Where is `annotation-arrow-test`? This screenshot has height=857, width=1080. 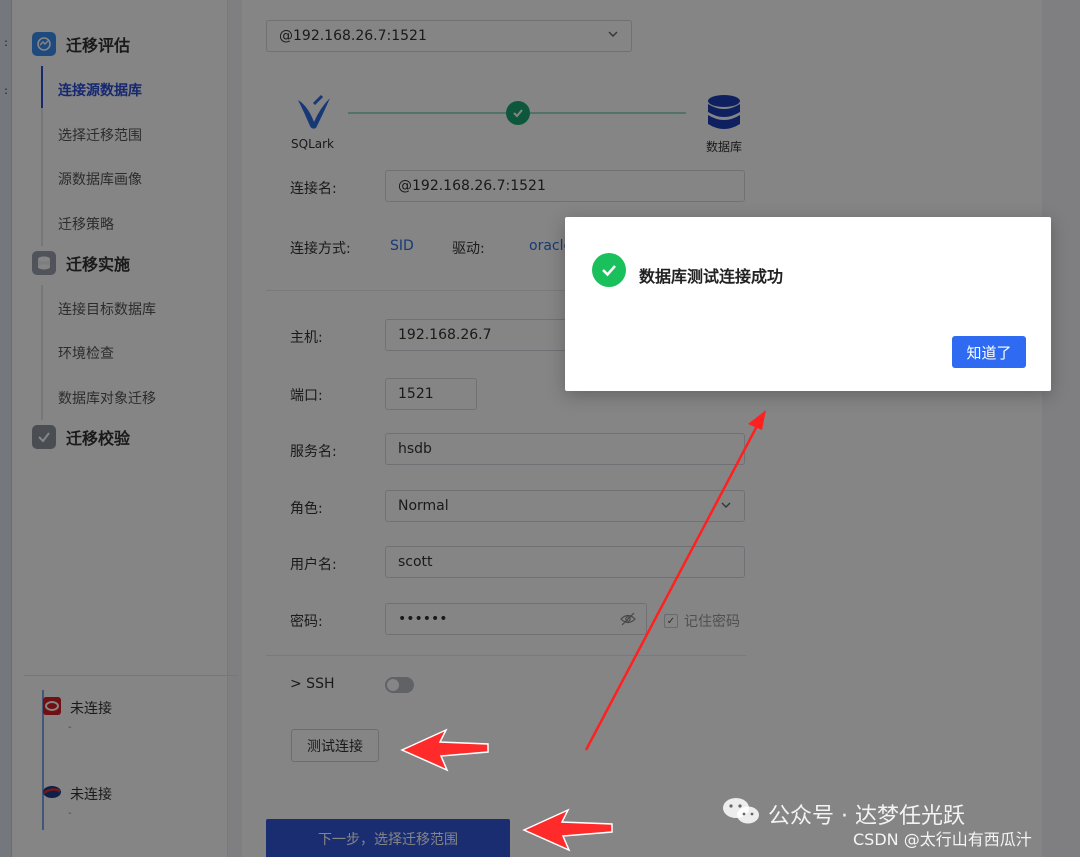 annotation-arrow-test is located at coordinates (444, 750).